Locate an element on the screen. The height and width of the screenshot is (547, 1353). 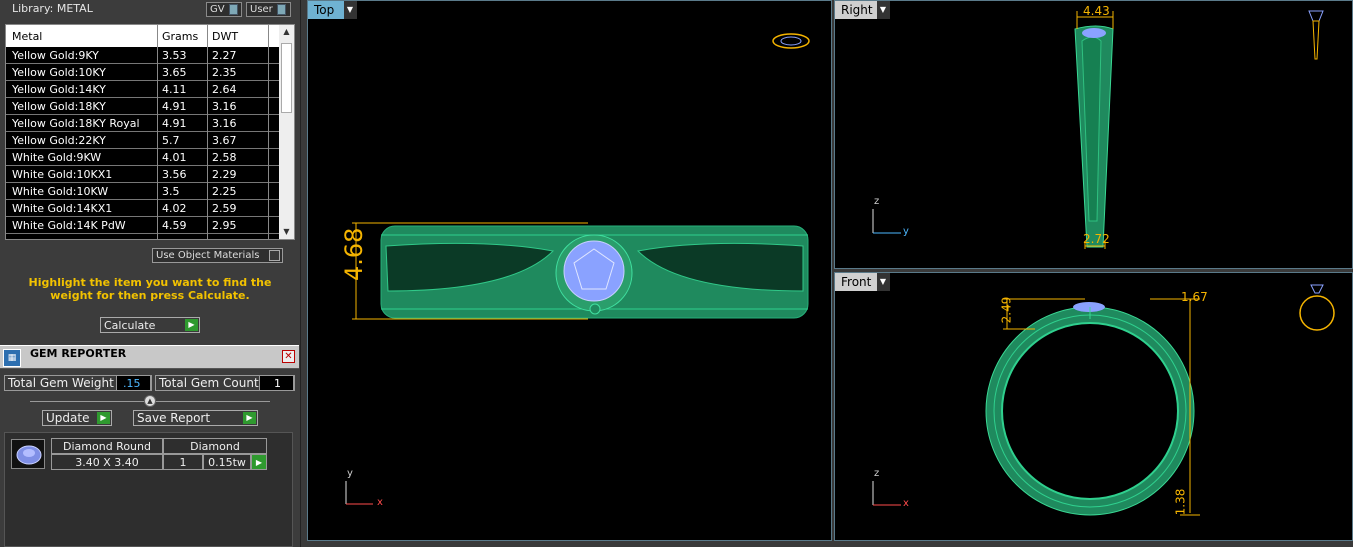
table-row: Yellow Gold:10KY 3.65 2.35 is located at coordinates (142, 72).